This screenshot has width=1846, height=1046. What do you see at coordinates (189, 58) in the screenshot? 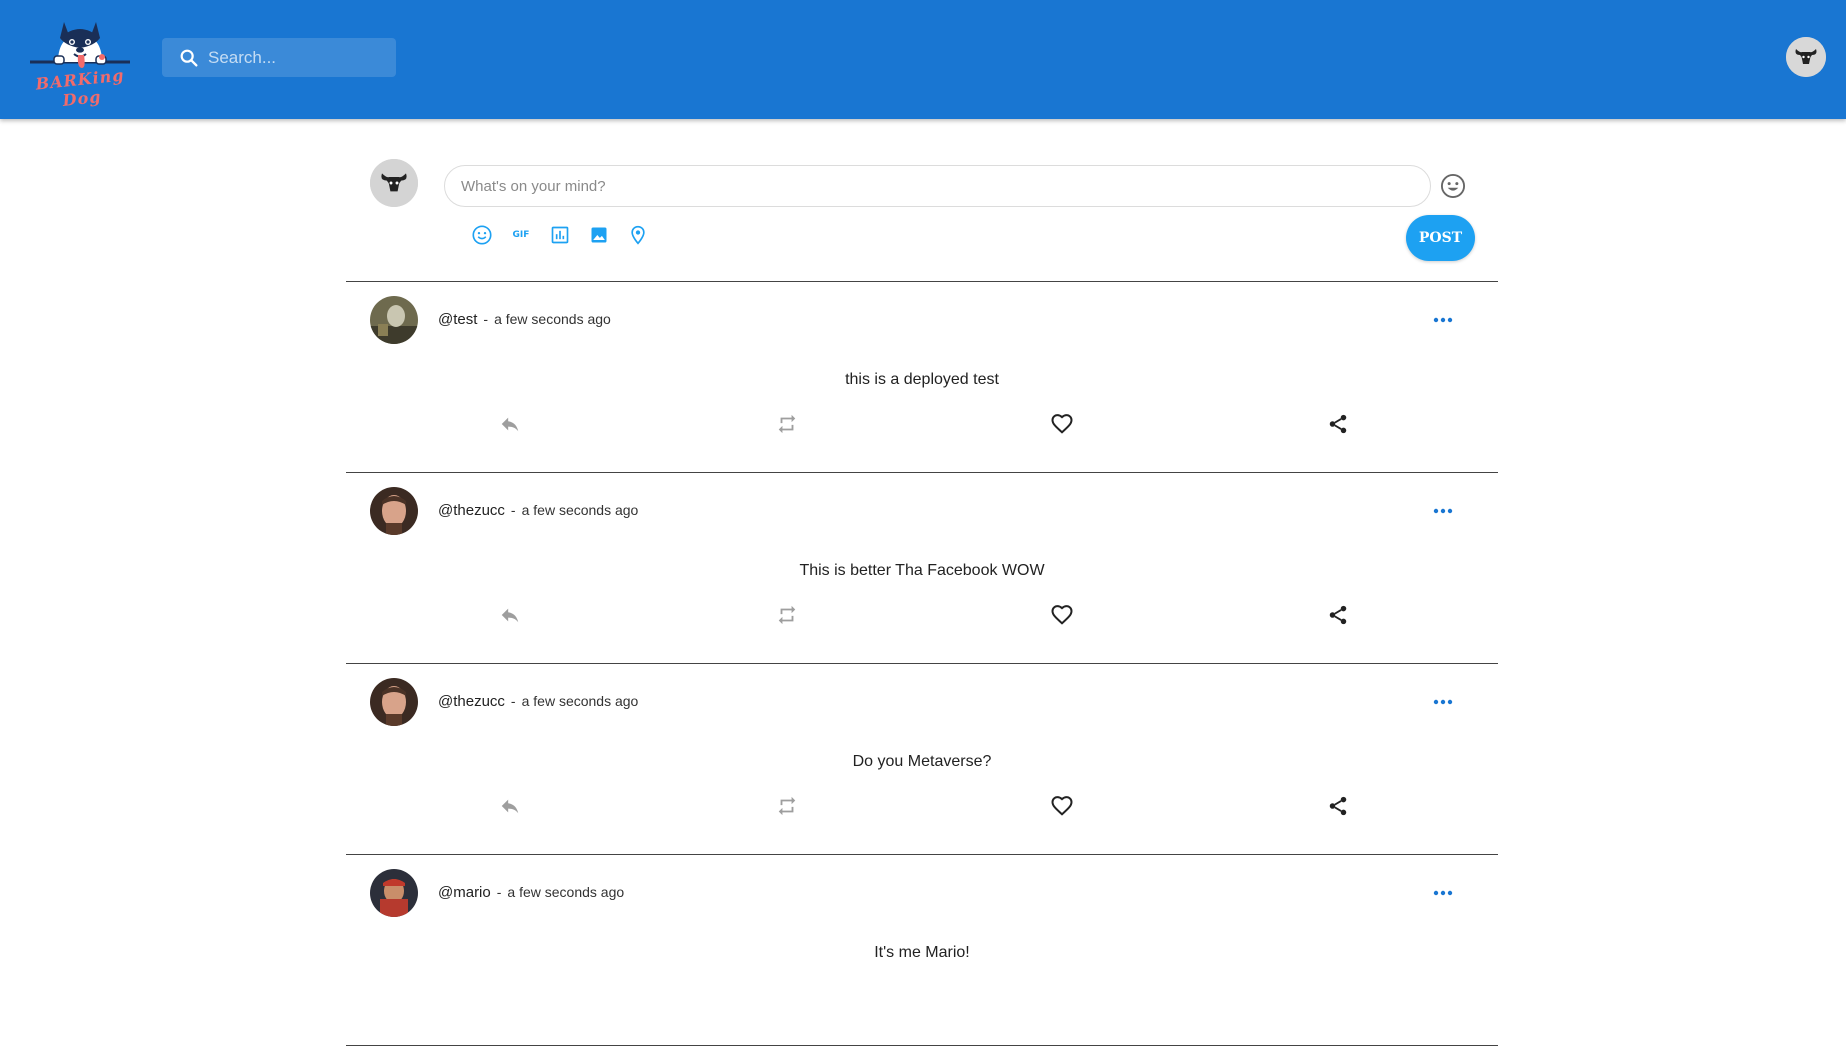
I see `search-icon` at bounding box center [189, 58].